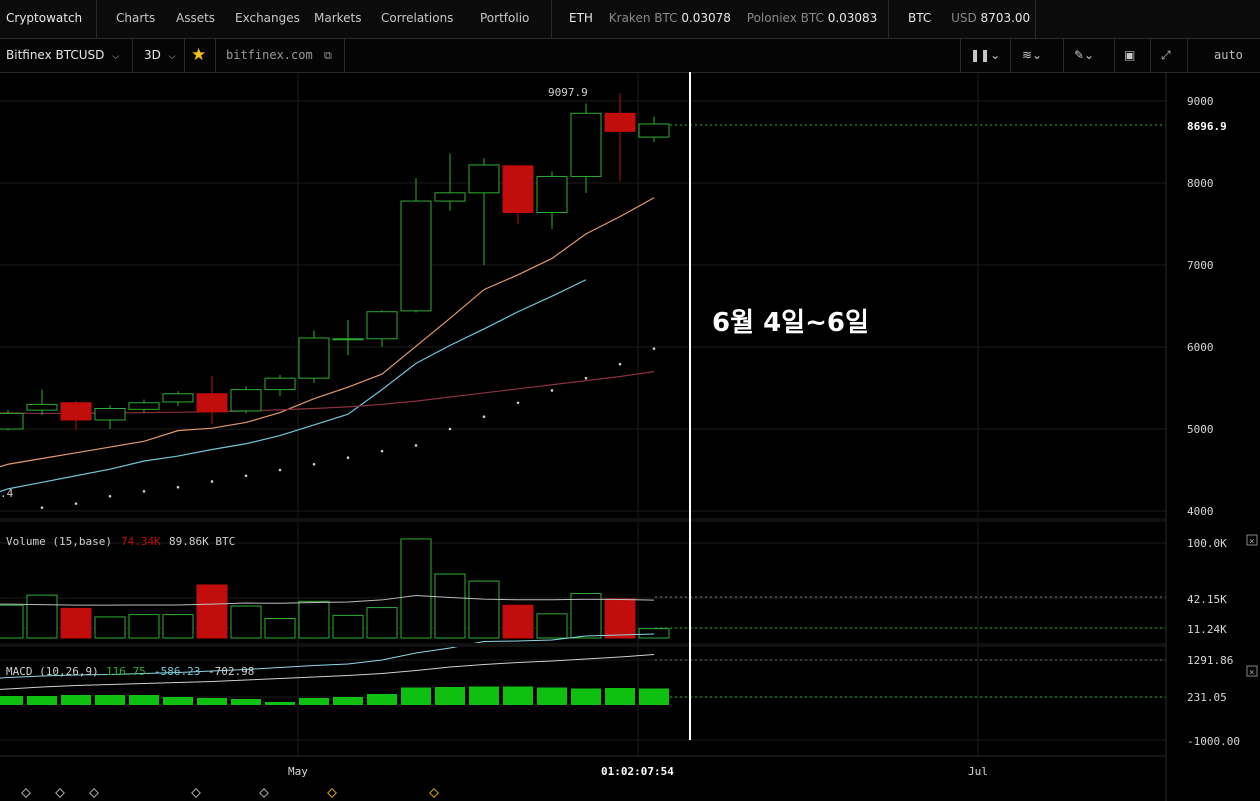  I want to click on nav-portfolio: Portfolio, so click(504, 19).